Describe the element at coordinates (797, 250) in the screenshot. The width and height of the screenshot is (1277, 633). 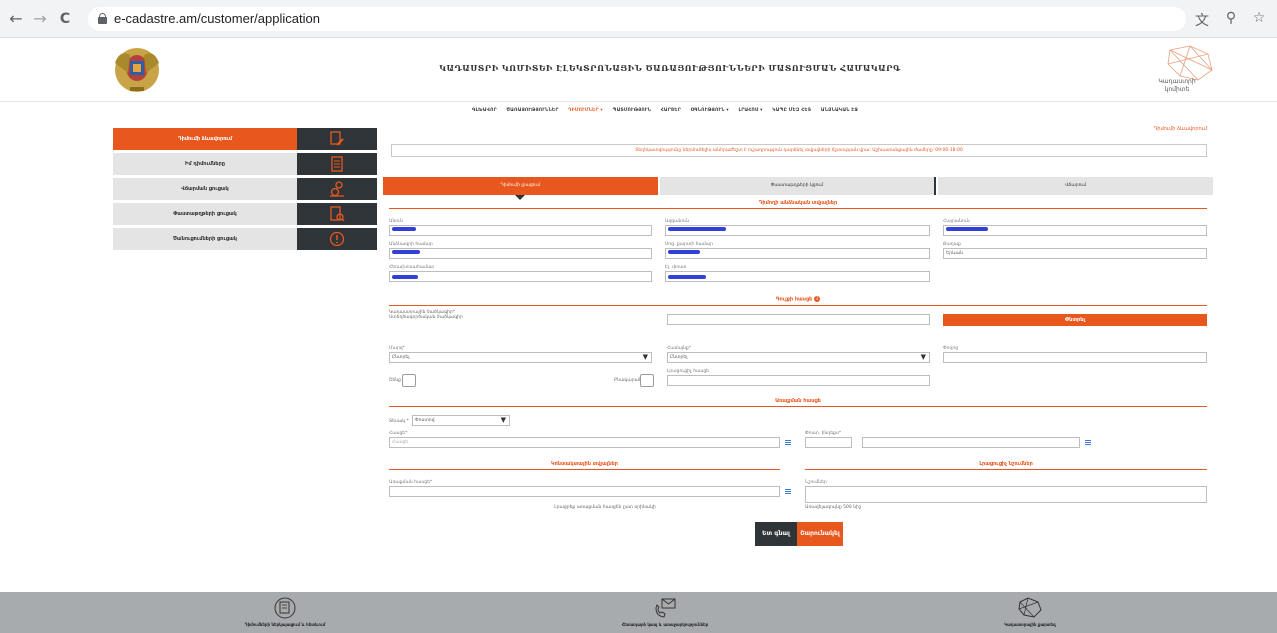
I see `ssn-field: Սոց. քարտի համար` at that location.